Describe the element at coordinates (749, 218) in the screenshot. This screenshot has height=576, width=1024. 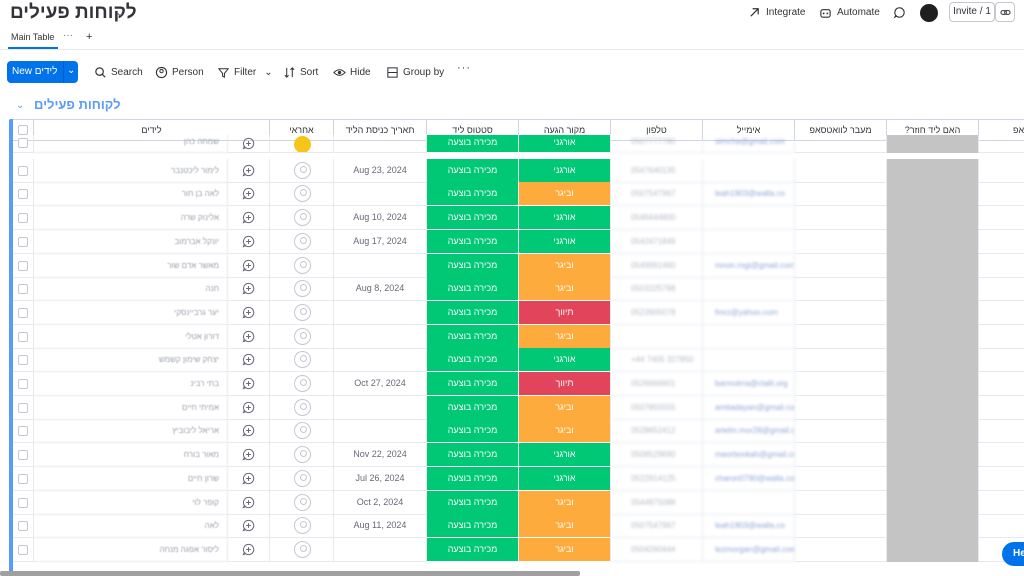
I see `email-cell` at that location.